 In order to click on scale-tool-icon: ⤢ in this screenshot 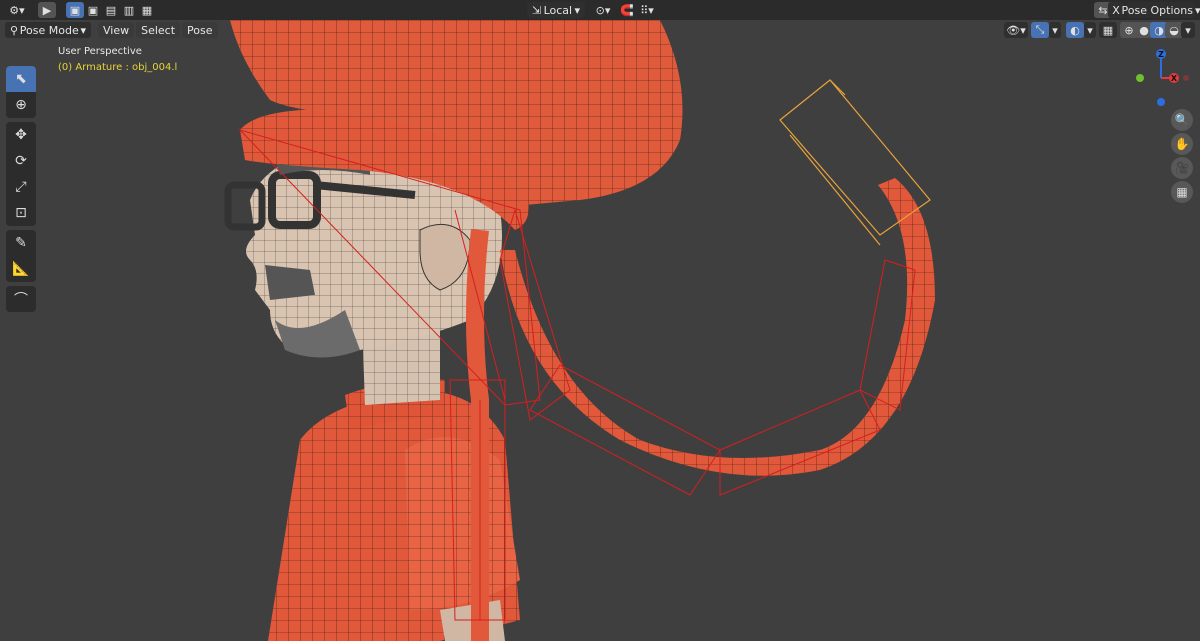, I will do `click(21, 187)`.